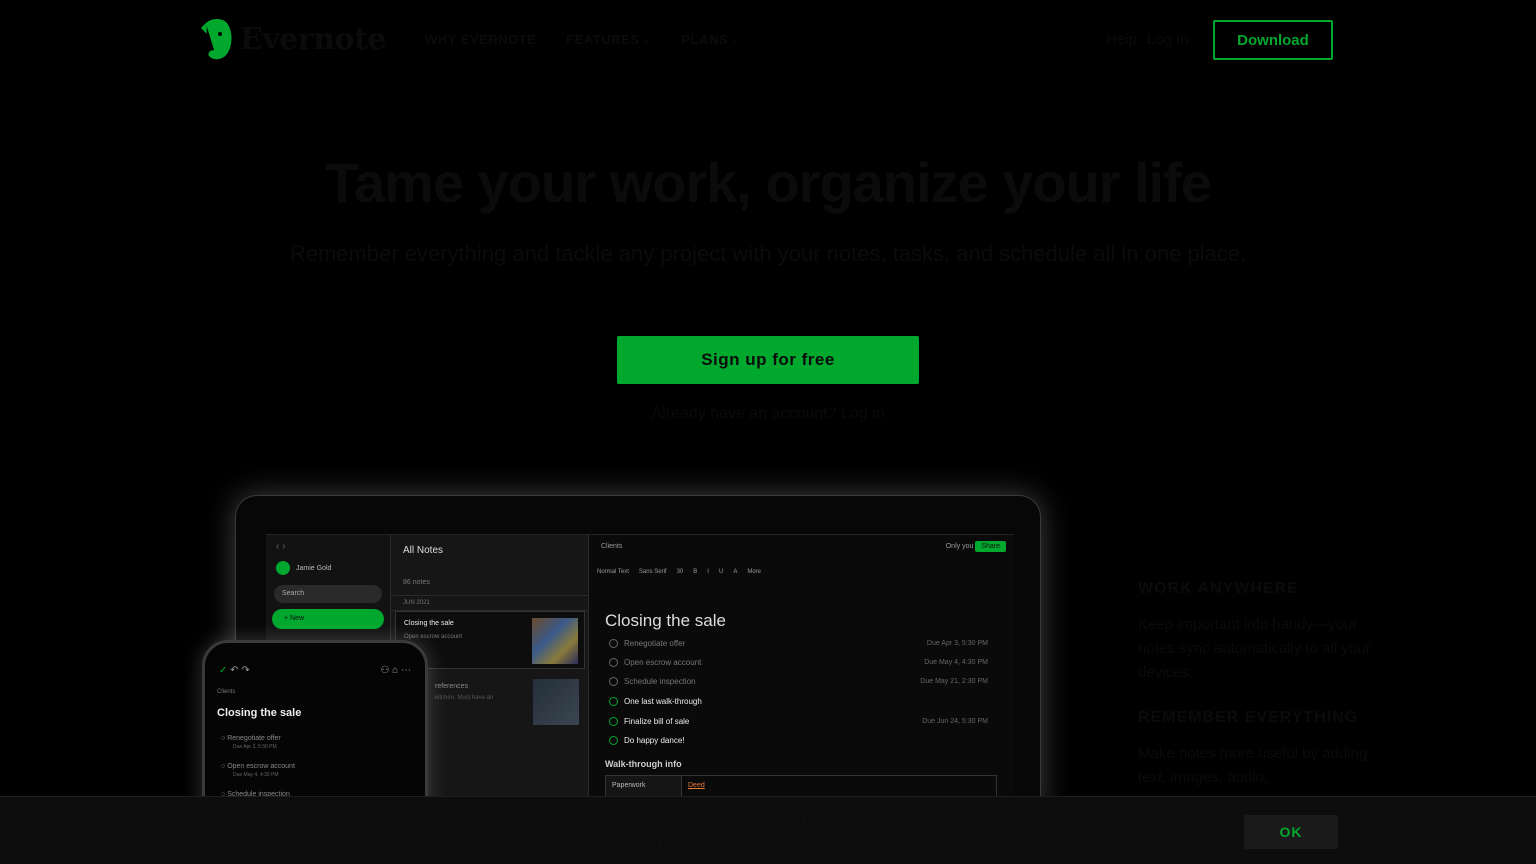 The height and width of the screenshot is (864, 1536). Describe the element at coordinates (663, 701) in the screenshot. I see `task-label: One last walk-through` at that location.